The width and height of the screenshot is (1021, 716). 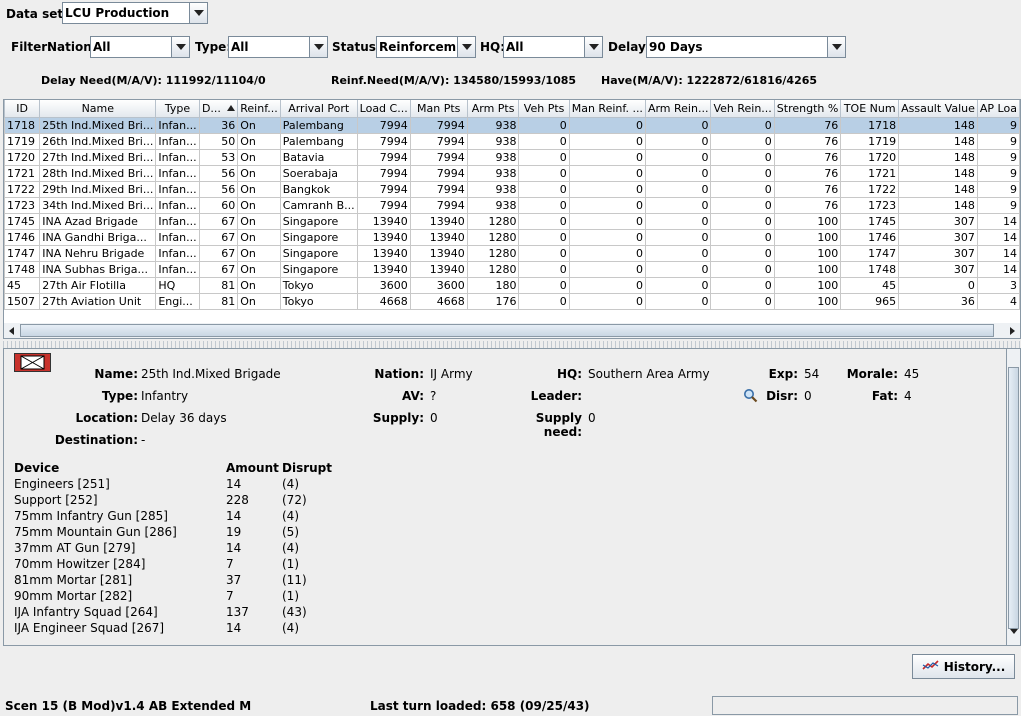 I want to click on table-cell: 14, so click(x=998, y=221).